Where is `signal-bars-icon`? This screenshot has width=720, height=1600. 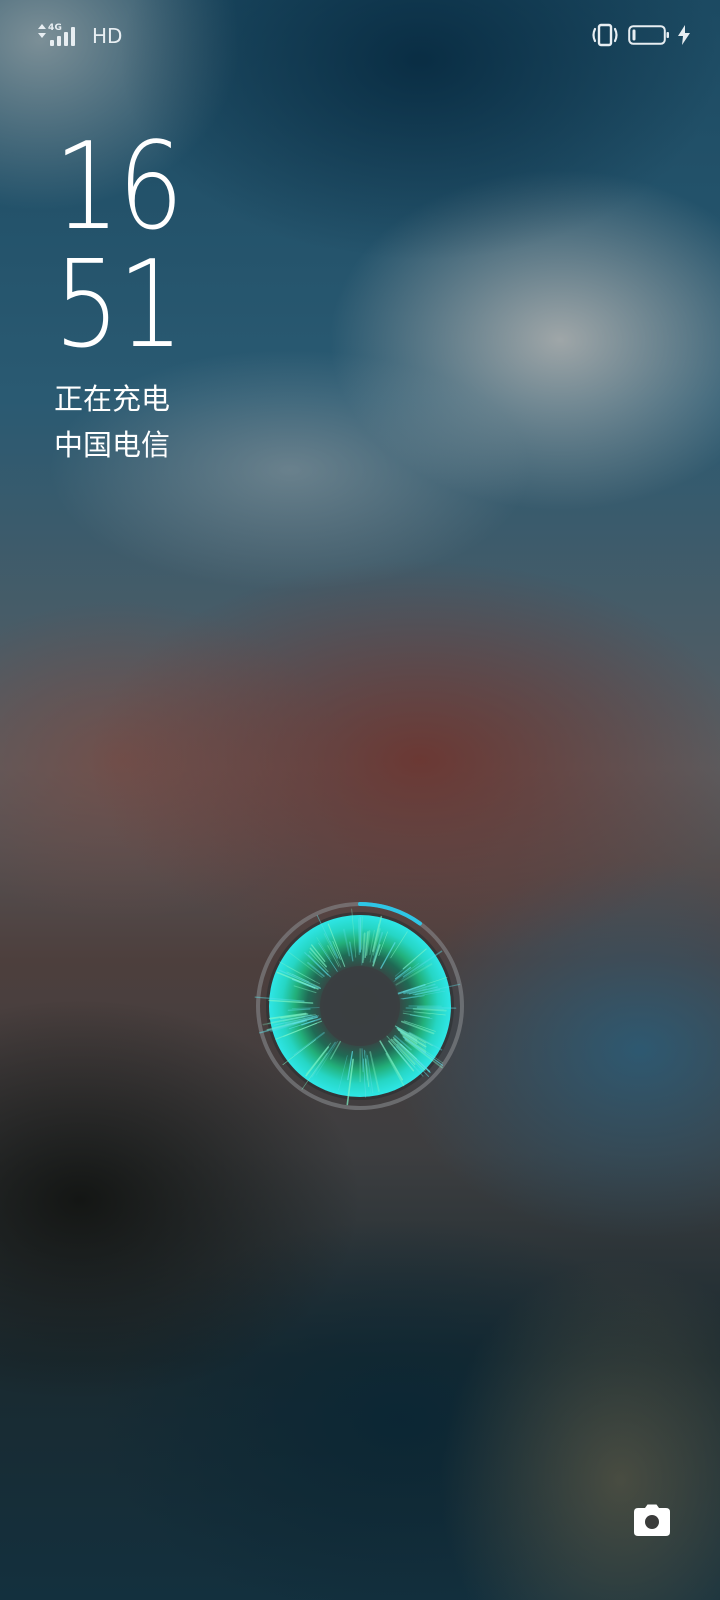 signal-bars-icon is located at coordinates (62, 36).